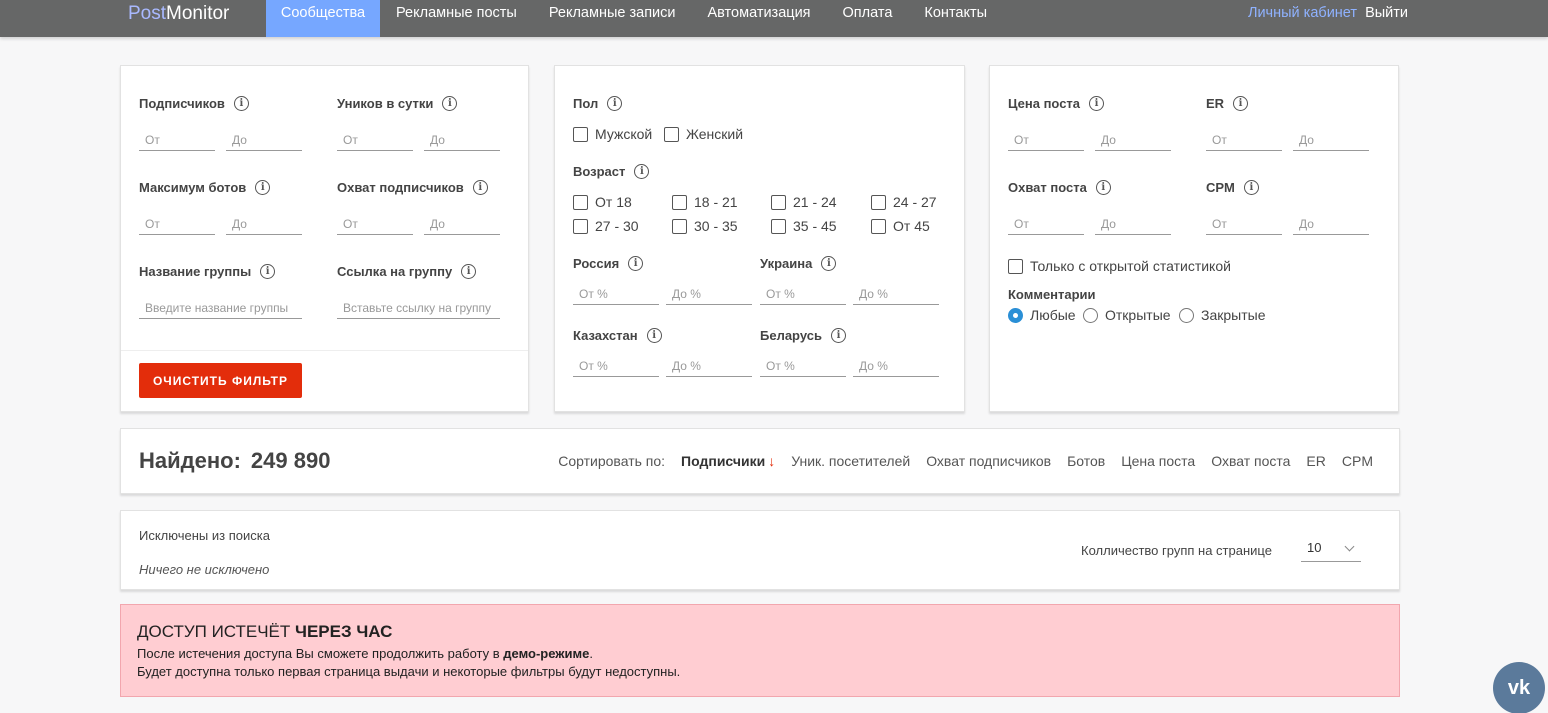 This screenshot has height=713, width=1548. What do you see at coordinates (1357, 461) in the screenshot?
I see `sort-cpm: CPM` at bounding box center [1357, 461].